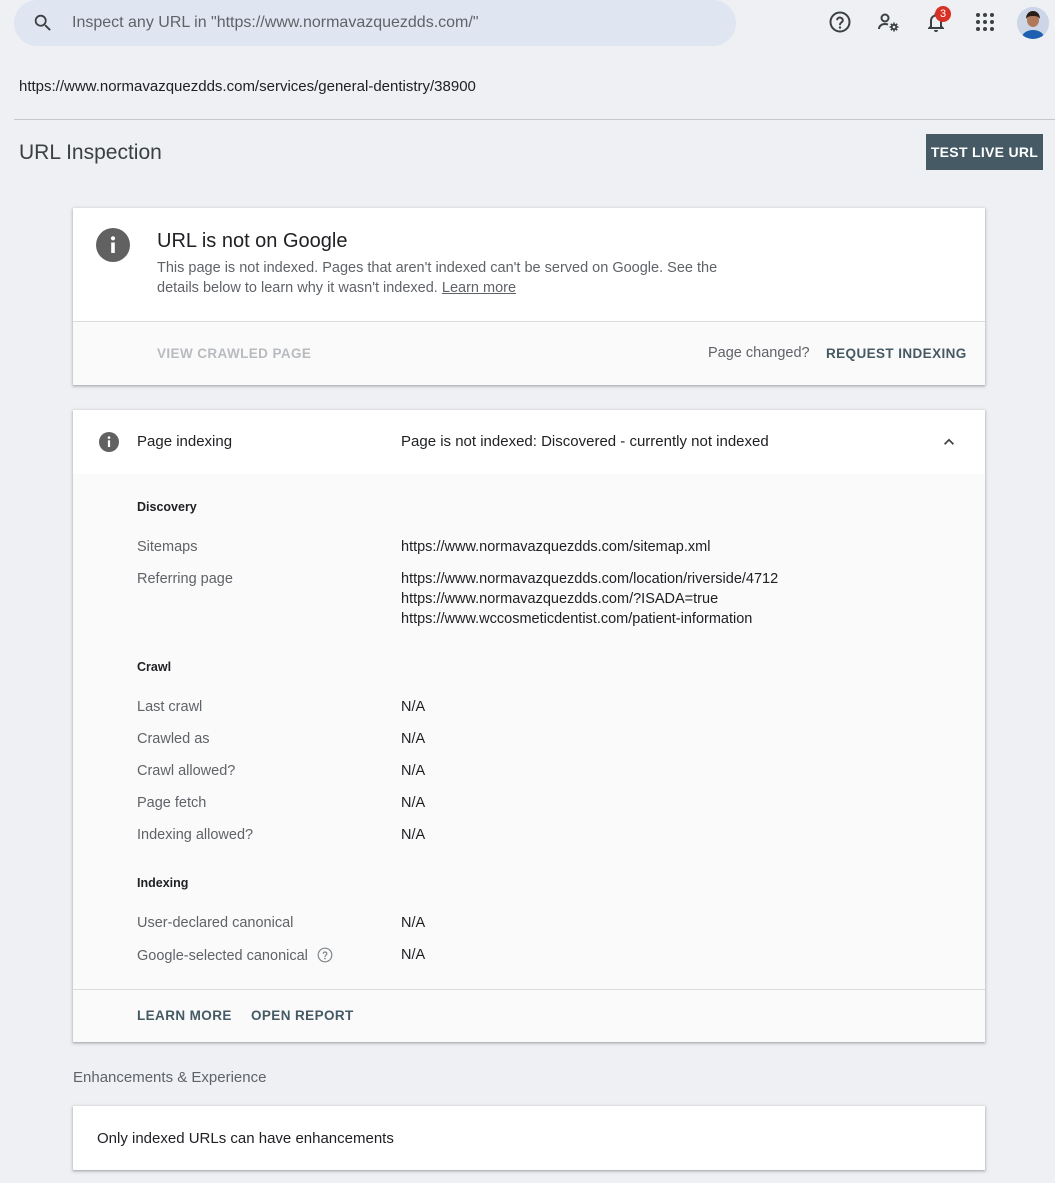 The width and height of the screenshot is (1055, 1183). Describe the element at coordinates (888, 22) in the screenshot. I see `manage-users-icon` at that location.